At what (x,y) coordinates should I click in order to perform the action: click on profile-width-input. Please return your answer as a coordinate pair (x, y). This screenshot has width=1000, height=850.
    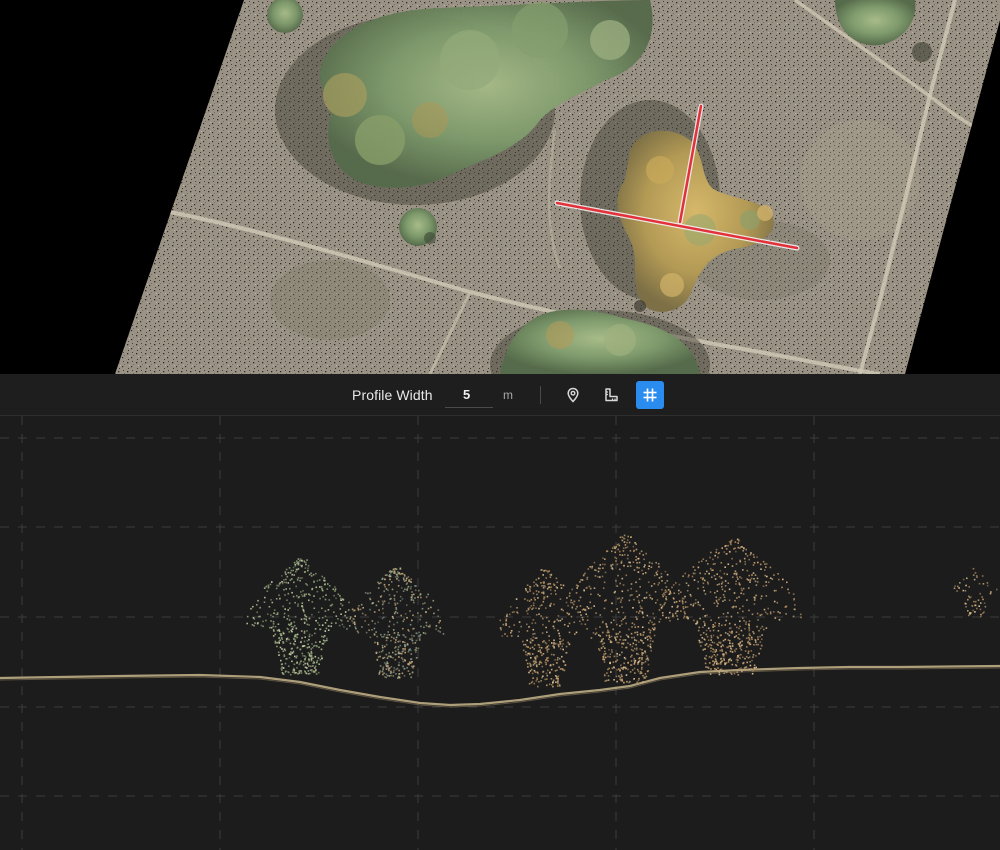
    Looking at the image, I should click on (469, 395).